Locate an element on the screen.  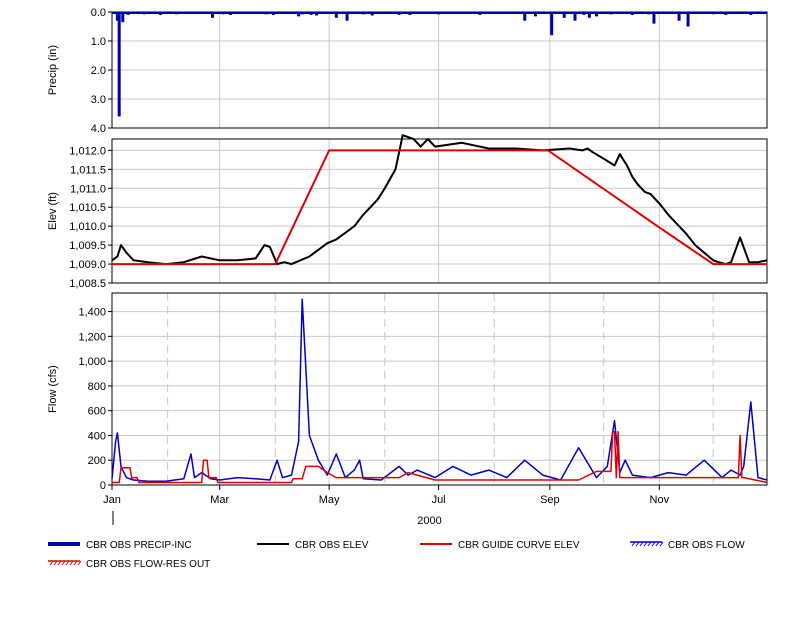
legend-item: CBR OBS FLOW-RES OUT is located at coordinates (129, 564).